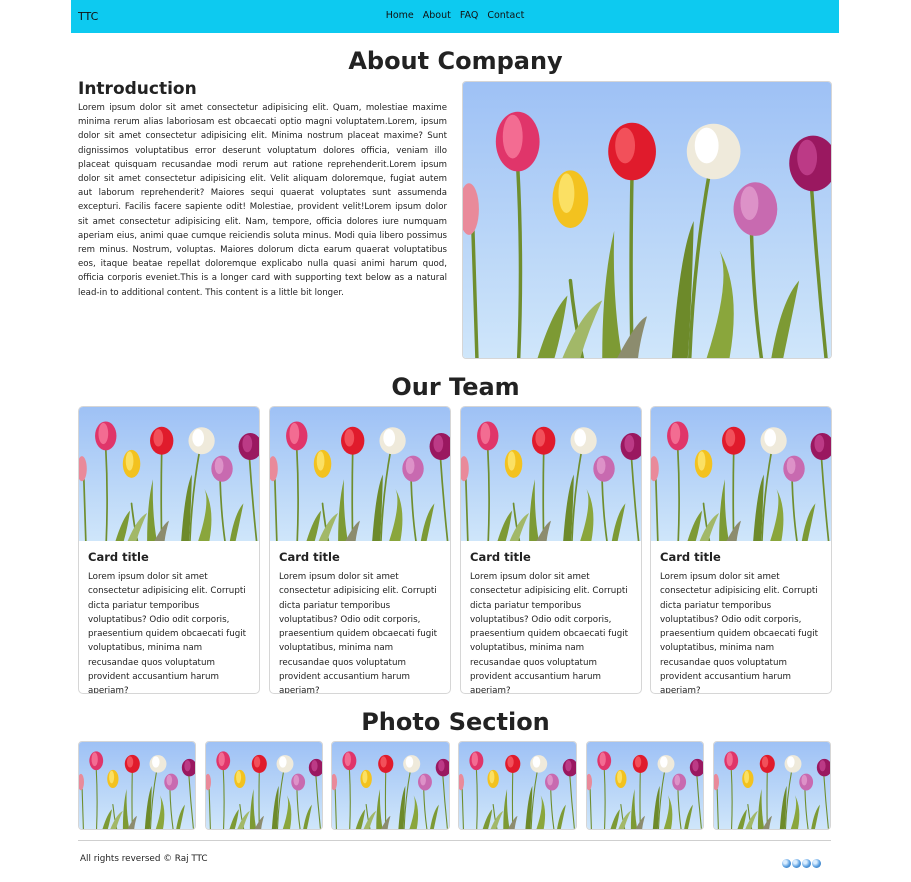 This screenshot has width=911, height=882. What do you see at coordinates (455, 61) in the screenshot?
I see `about-heading: About Company` at bounding box center [455, 61].